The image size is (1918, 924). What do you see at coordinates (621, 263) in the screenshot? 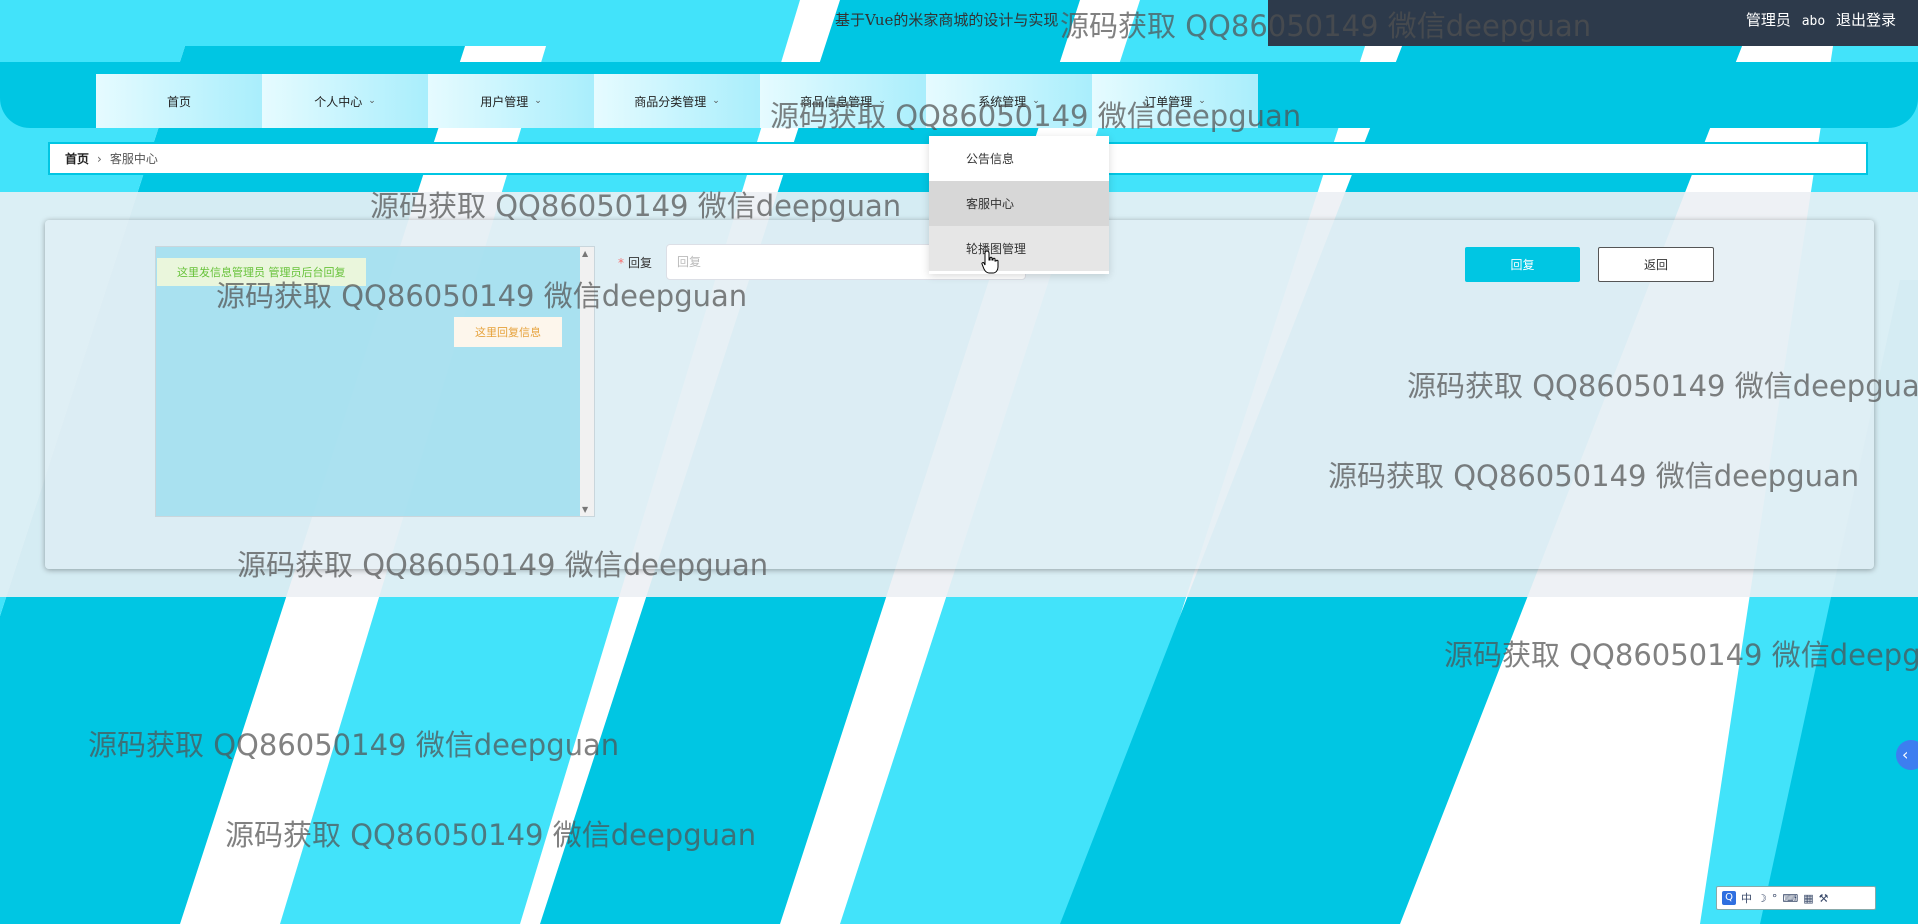
I see `required-asterisk: *` at bounding box center [621, 263].